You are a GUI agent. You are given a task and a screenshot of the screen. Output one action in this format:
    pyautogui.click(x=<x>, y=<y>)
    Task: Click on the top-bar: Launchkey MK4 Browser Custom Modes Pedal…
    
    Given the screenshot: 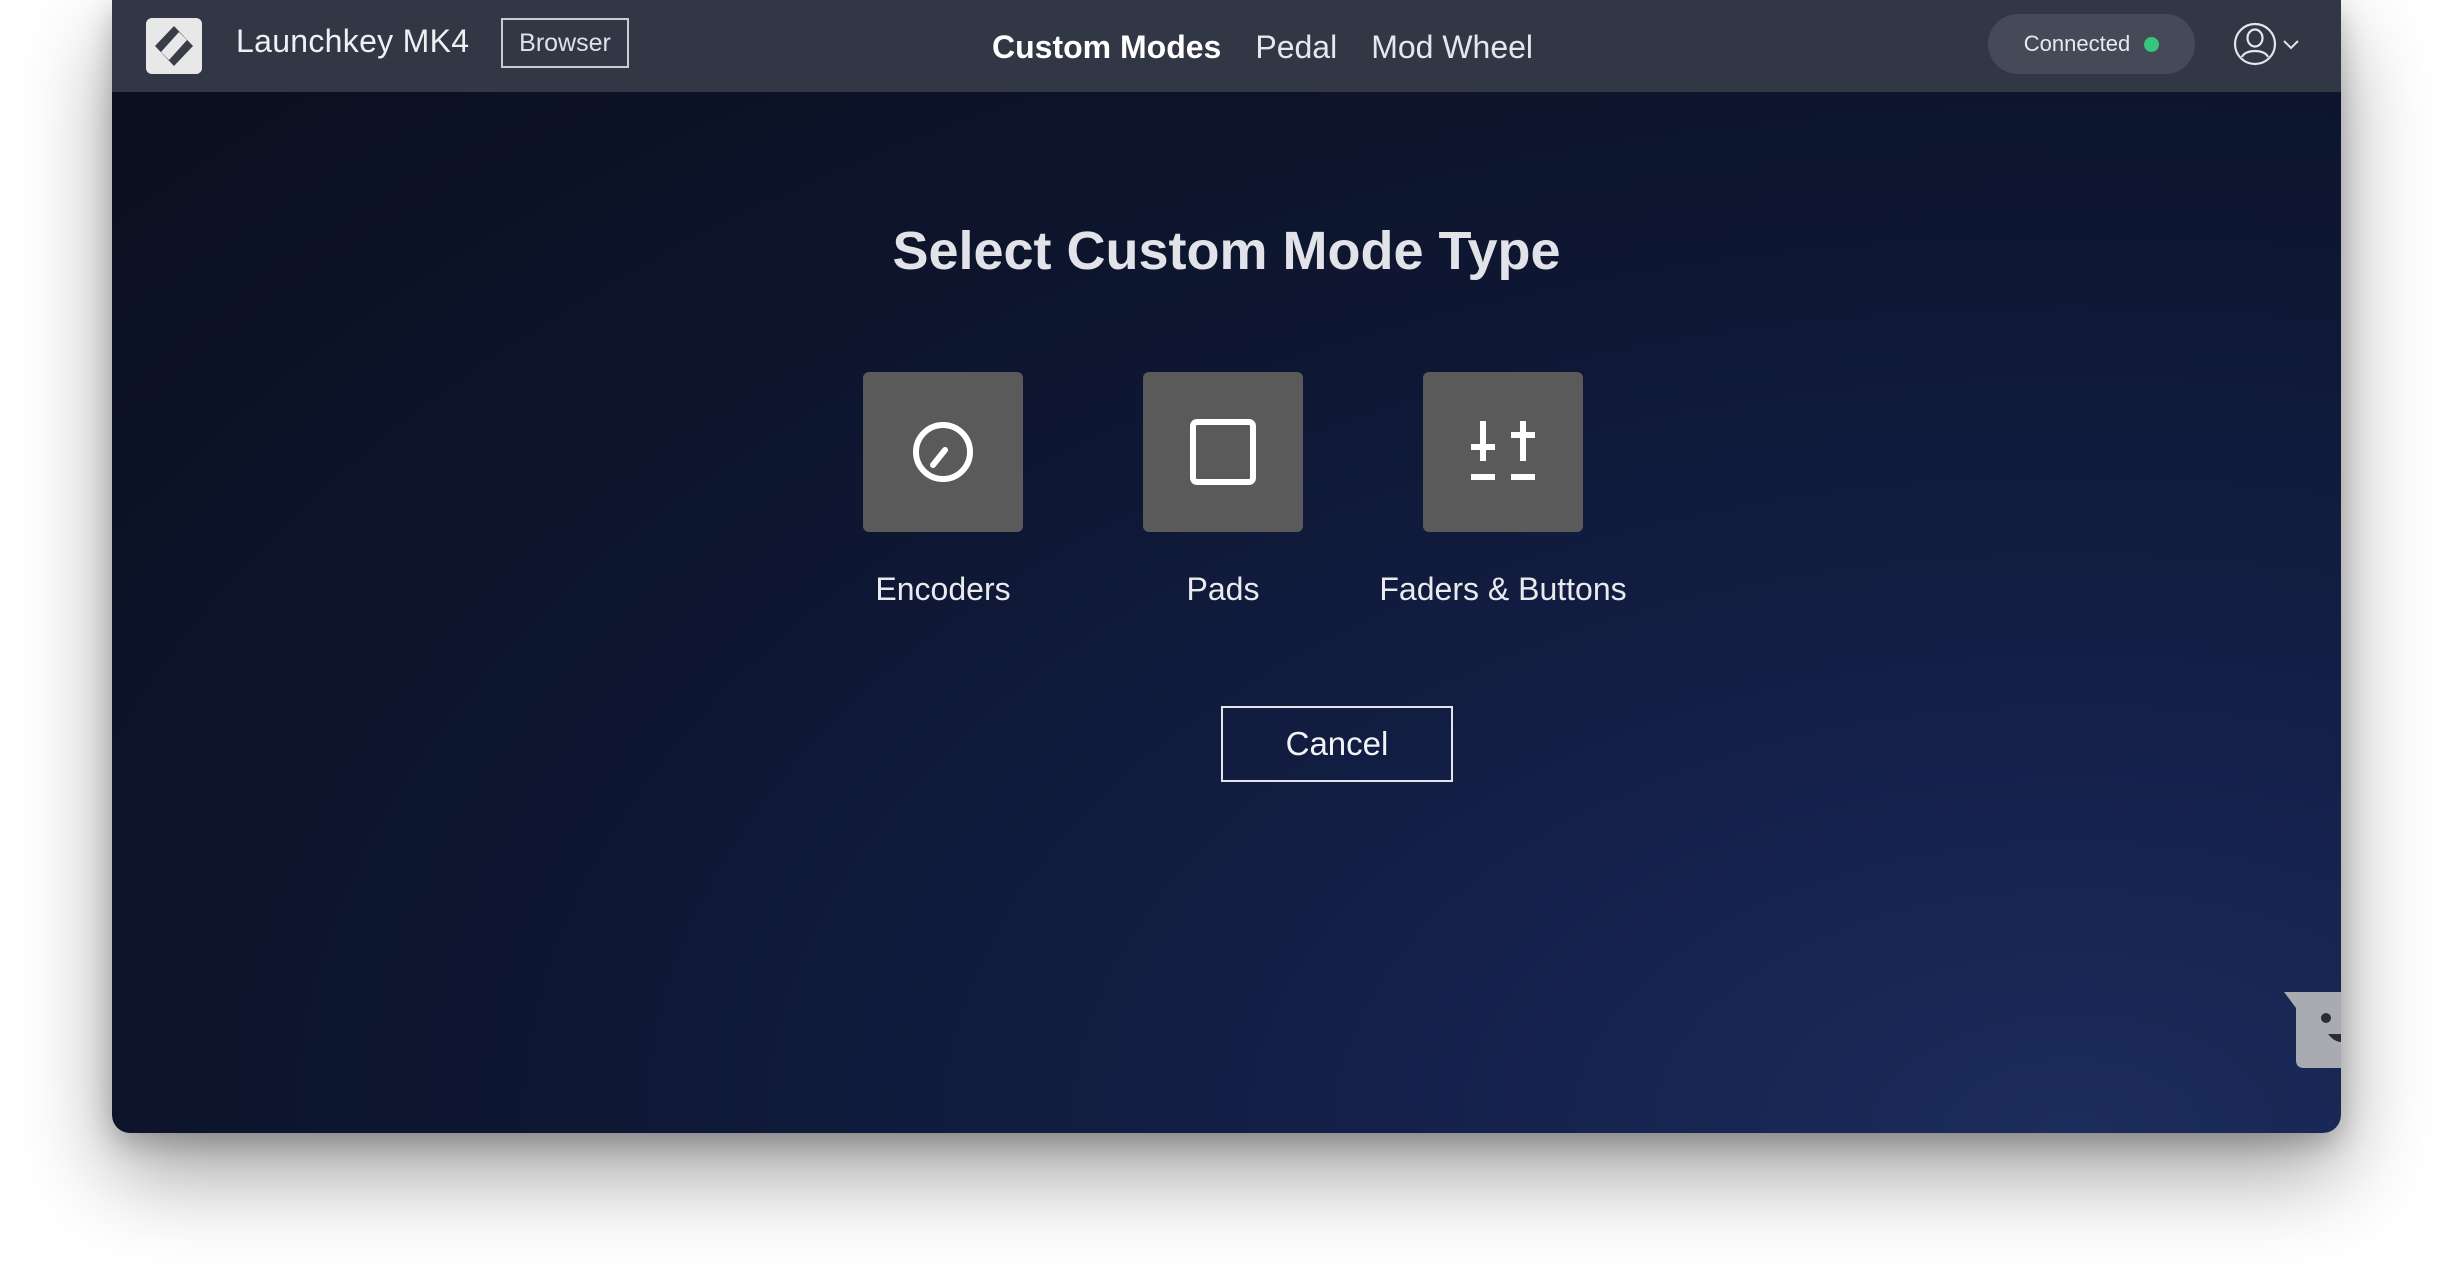 What is the action you would take?
    pyautogui.click(x=1226, y=46)
    